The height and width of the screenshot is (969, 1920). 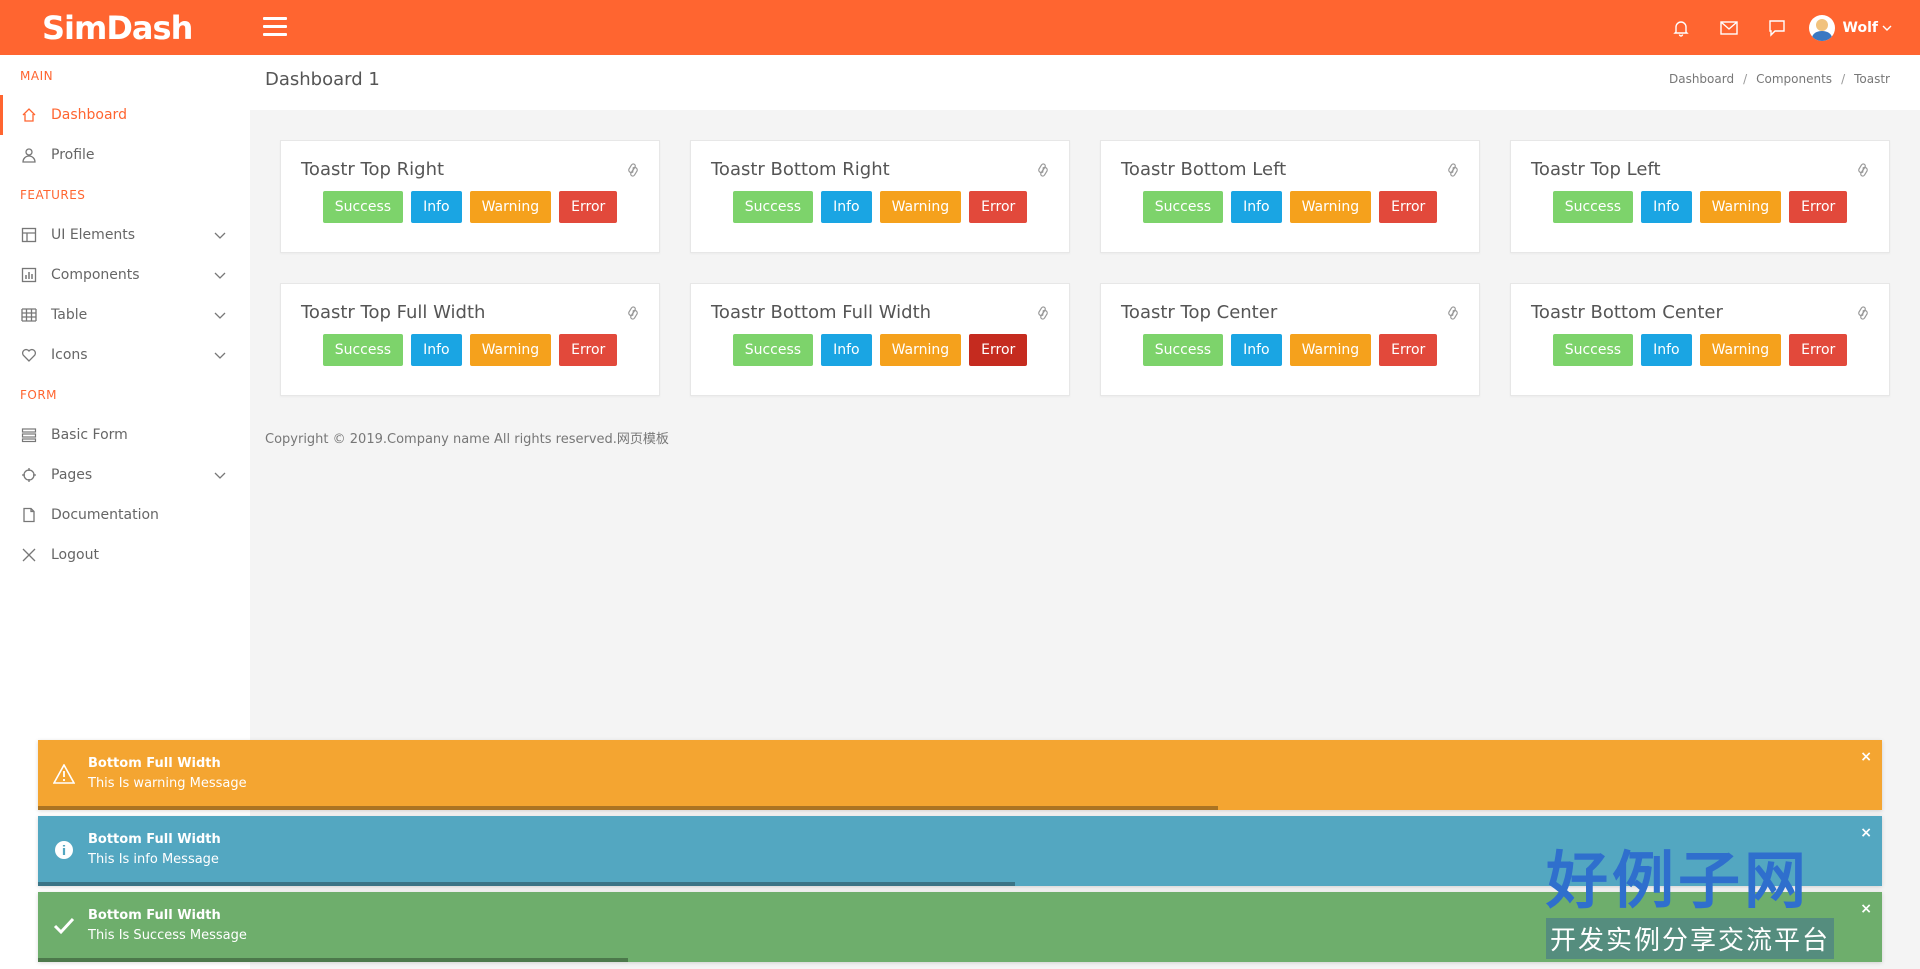 What do you see at coordinates (527, 884) in the screenshot?
I see `toast-progress` at bounding box center [527, 884].